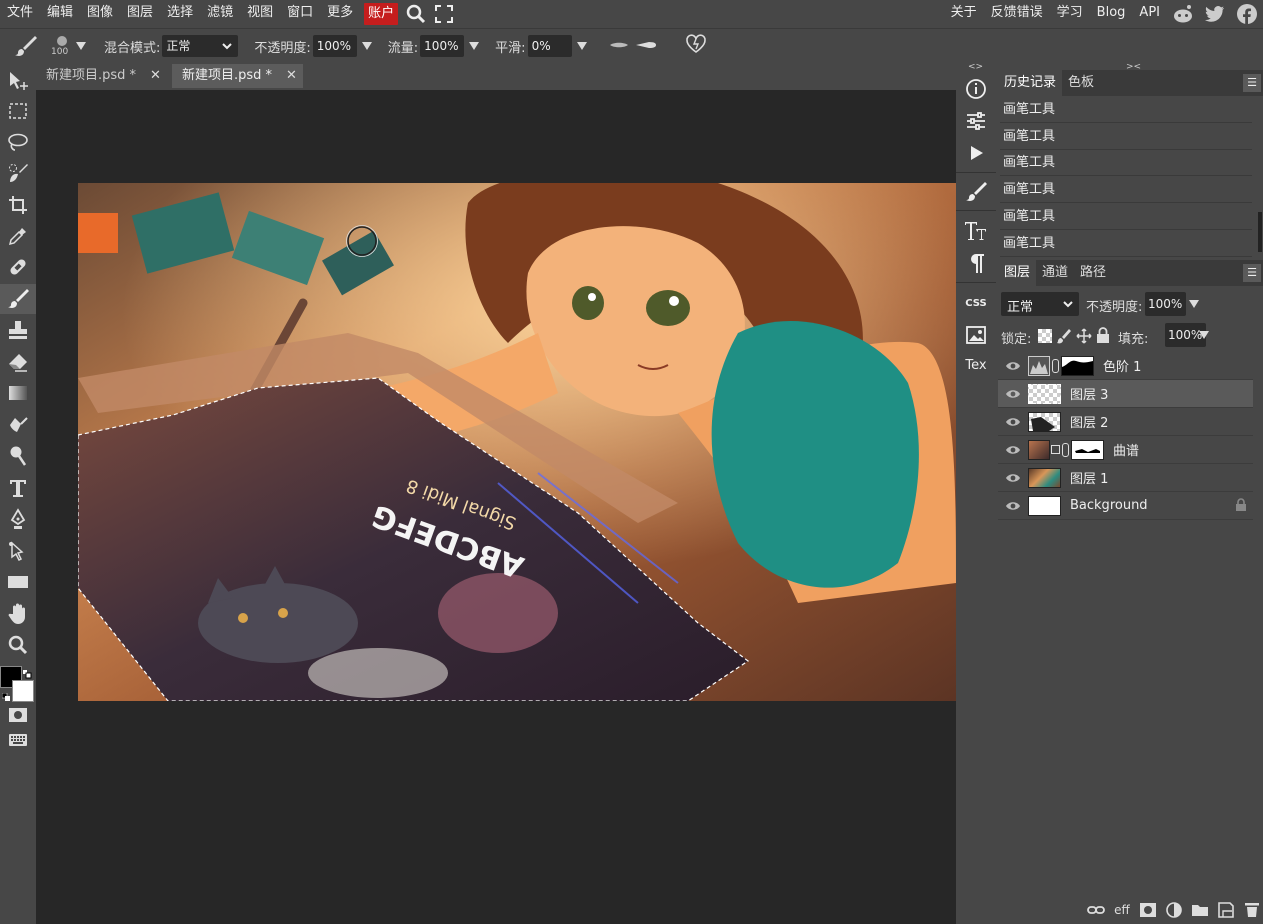  I want to click on keyboard-icon, so click(18, 740).